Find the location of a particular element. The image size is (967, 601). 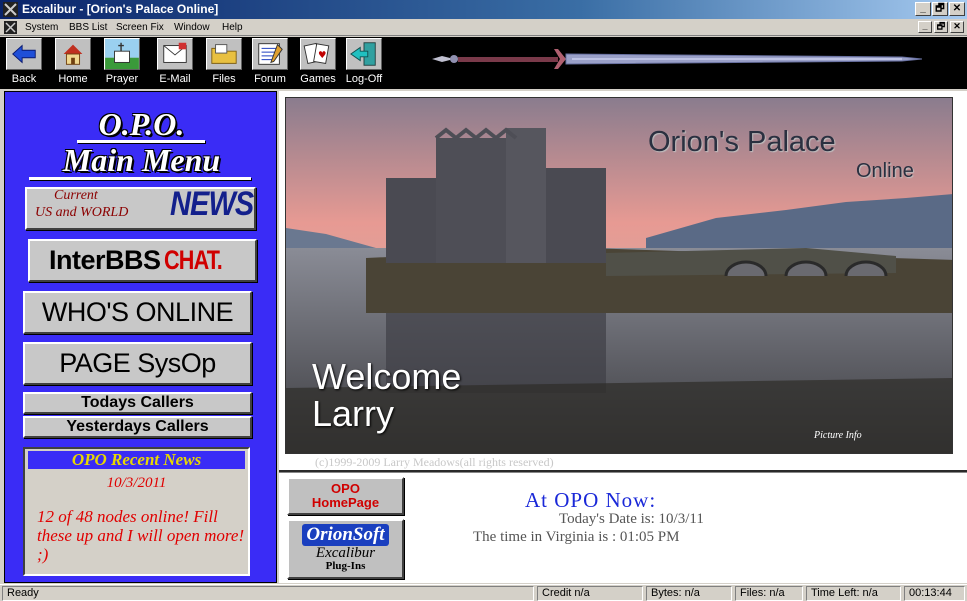

document-icon is located at coordinates (10, 27).